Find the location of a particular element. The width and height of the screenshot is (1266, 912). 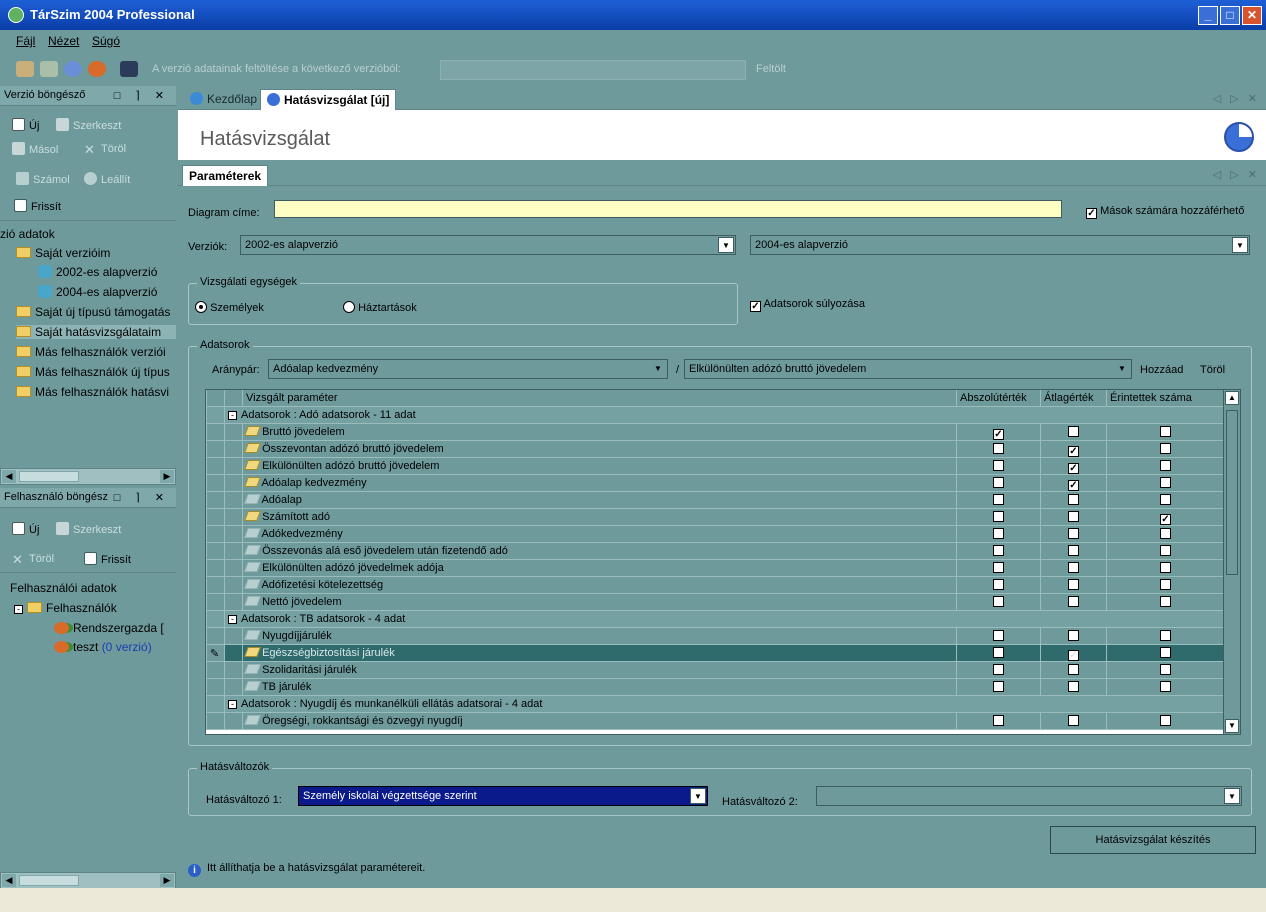

tree-item-others-impact: Más felhasználók hatásvi is located at coordinates (92, 392).